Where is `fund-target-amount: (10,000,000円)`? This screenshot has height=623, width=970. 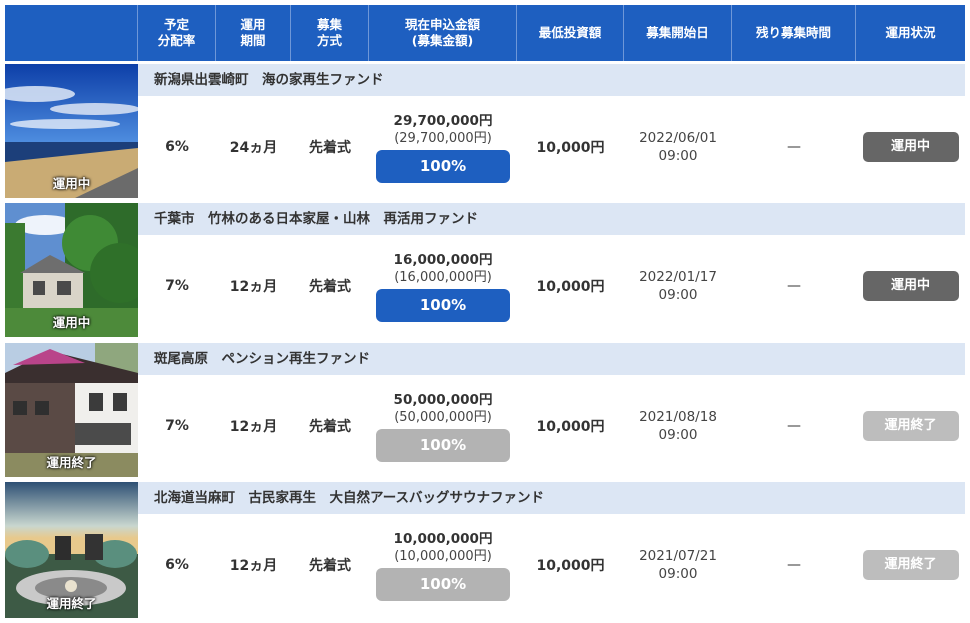
fund-target-amount: (10,000,000円) is located at coordinates (443, 556).